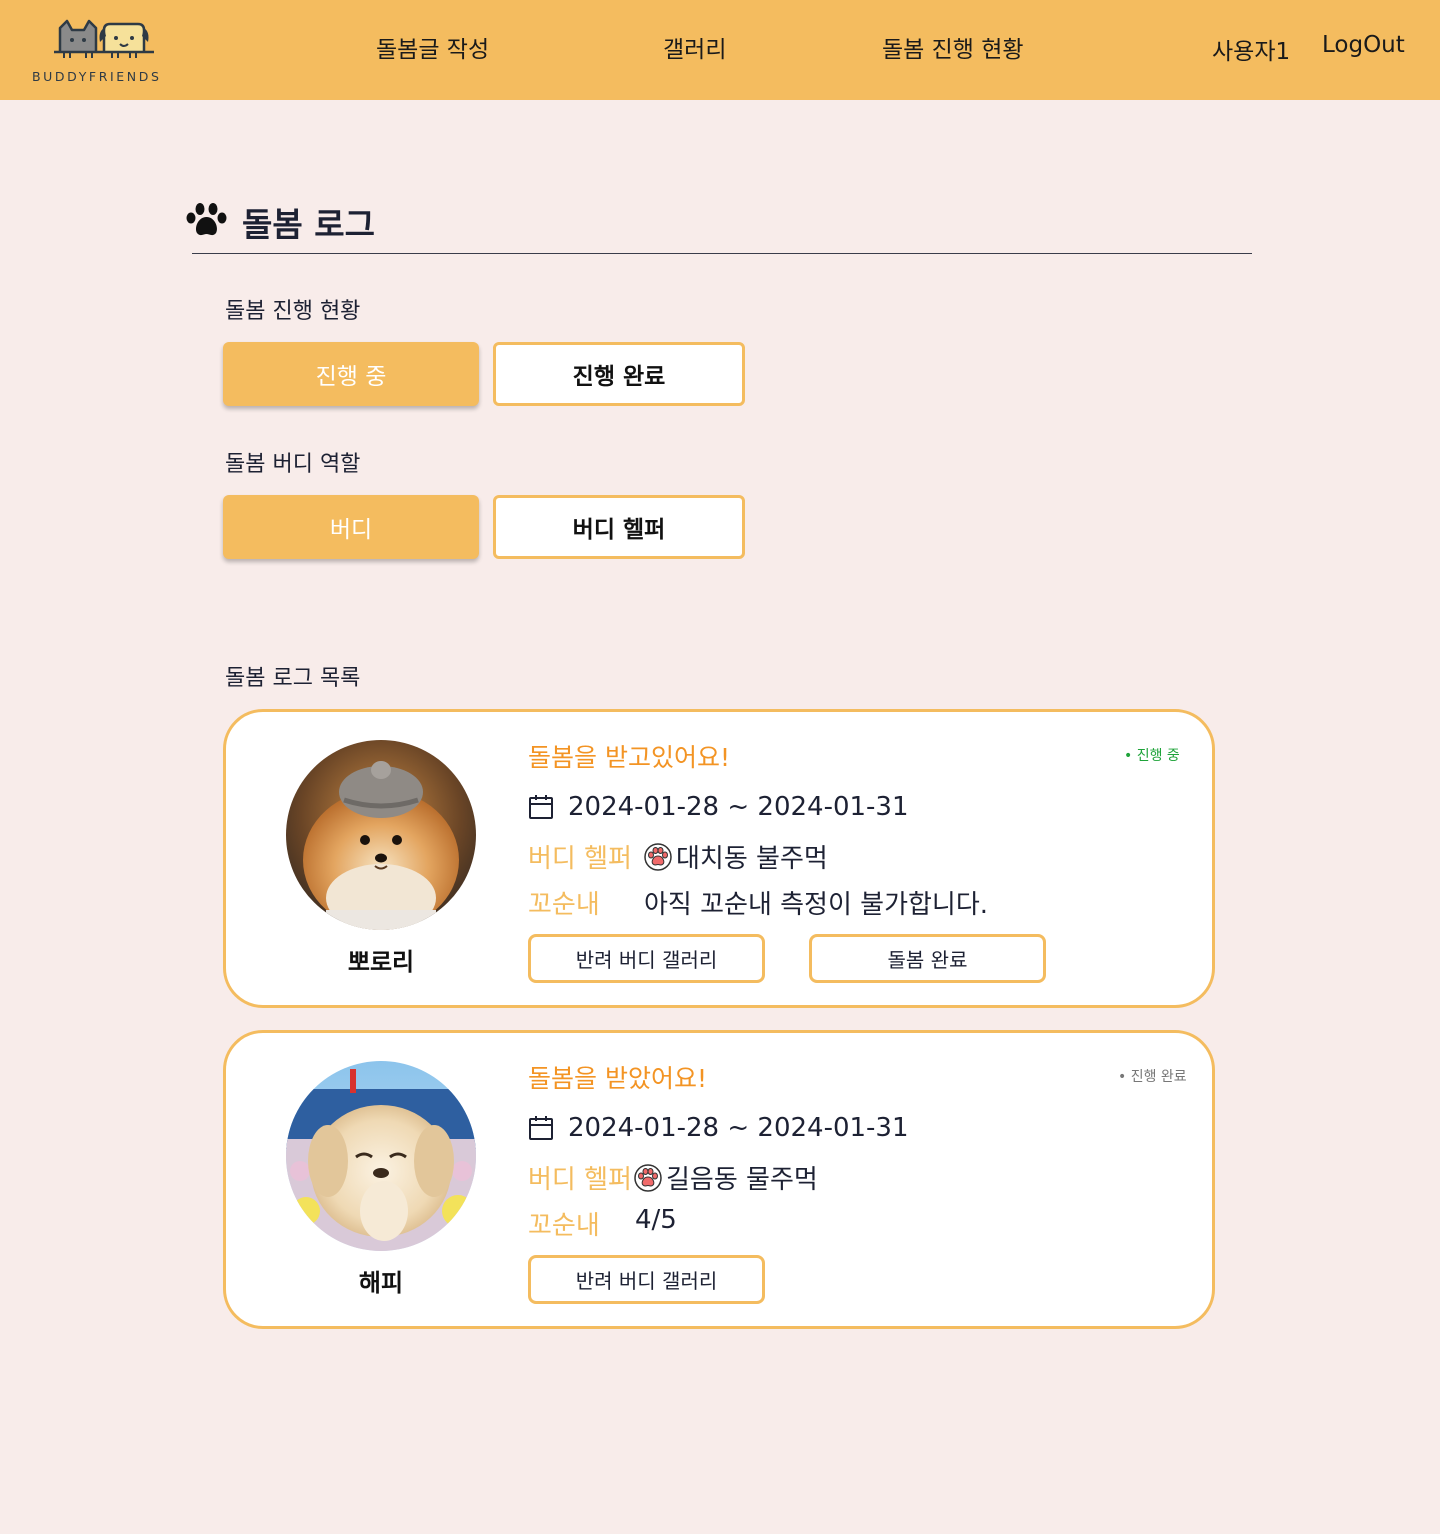 This screenshot has width=1440, height=1534. What do you see at coordinates (722, 253) in the screenshot?
I see `title-divider` at bounding box center [722, 253].